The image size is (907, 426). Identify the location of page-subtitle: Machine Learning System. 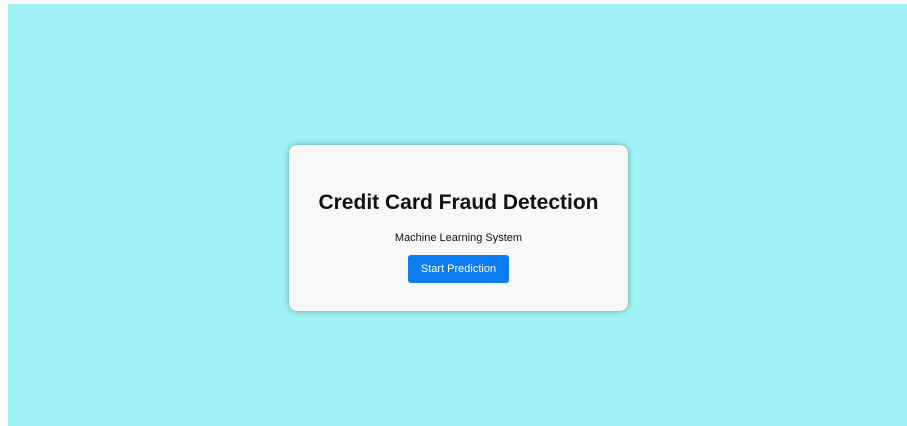
(458, 238).